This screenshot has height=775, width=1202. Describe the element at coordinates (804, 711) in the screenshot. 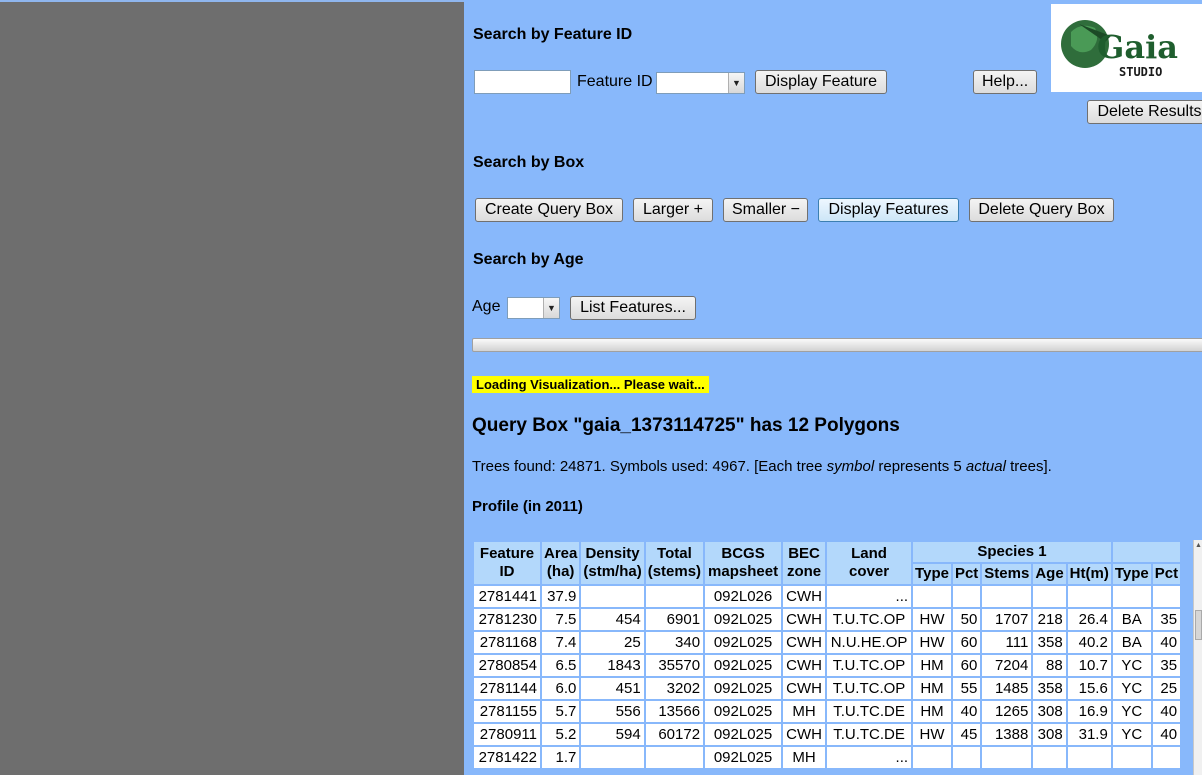

I see `table-cell: MH` at that location.